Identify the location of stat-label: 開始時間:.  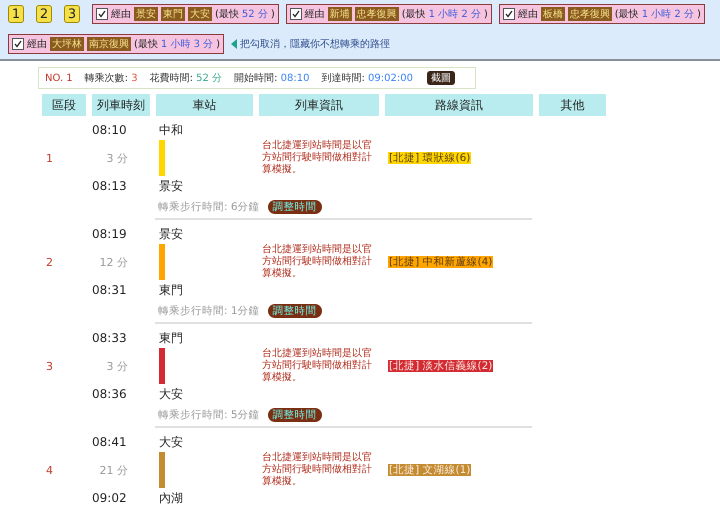
(256, 78).